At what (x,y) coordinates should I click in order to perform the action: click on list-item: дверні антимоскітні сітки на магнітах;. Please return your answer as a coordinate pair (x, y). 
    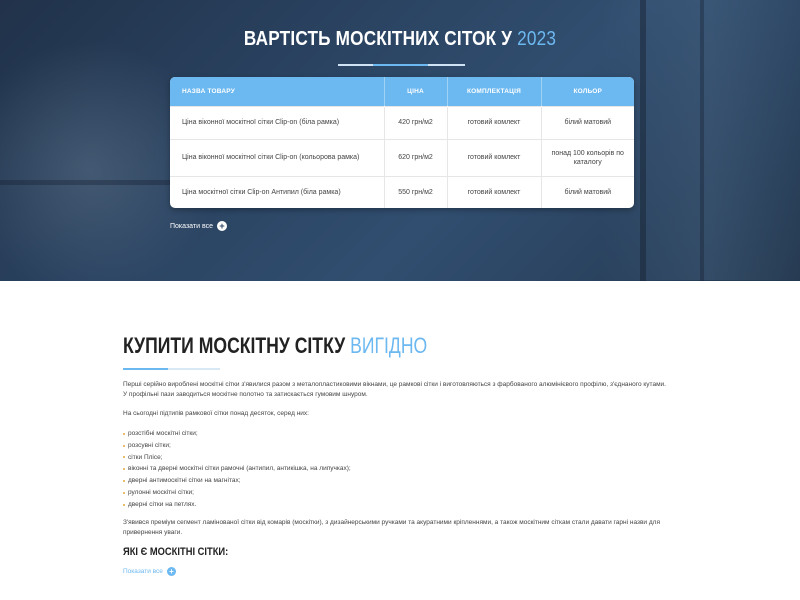
    Looking at the image, I should click on (237, 481).